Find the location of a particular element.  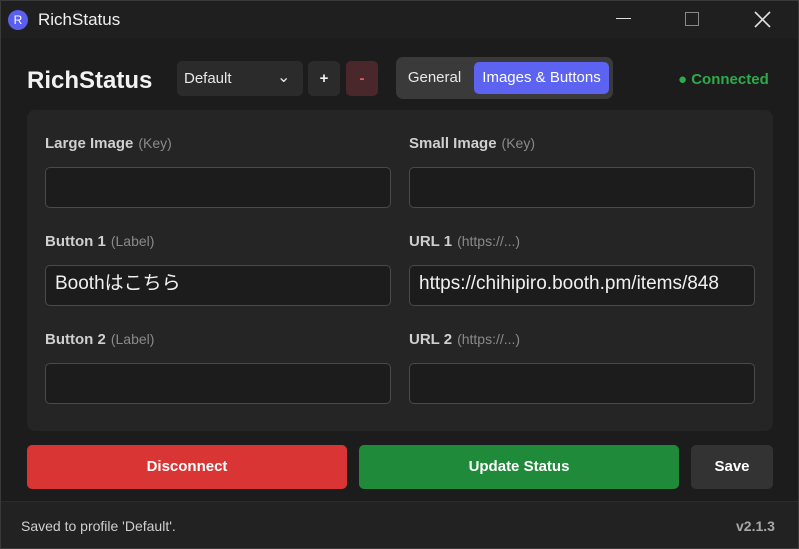

url2-hint: (https://...) is located at coordinates (489, 339).